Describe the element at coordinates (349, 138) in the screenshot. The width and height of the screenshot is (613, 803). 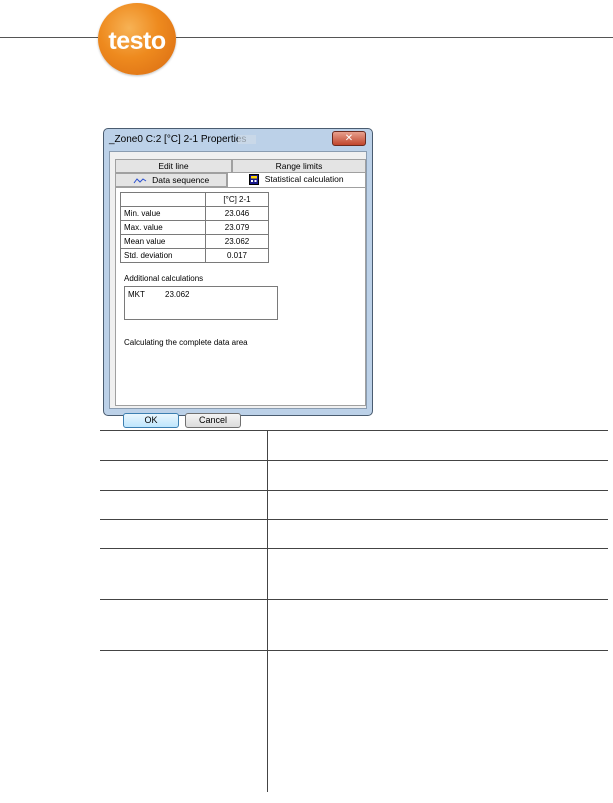
I see `close-button: ✕` at that location.